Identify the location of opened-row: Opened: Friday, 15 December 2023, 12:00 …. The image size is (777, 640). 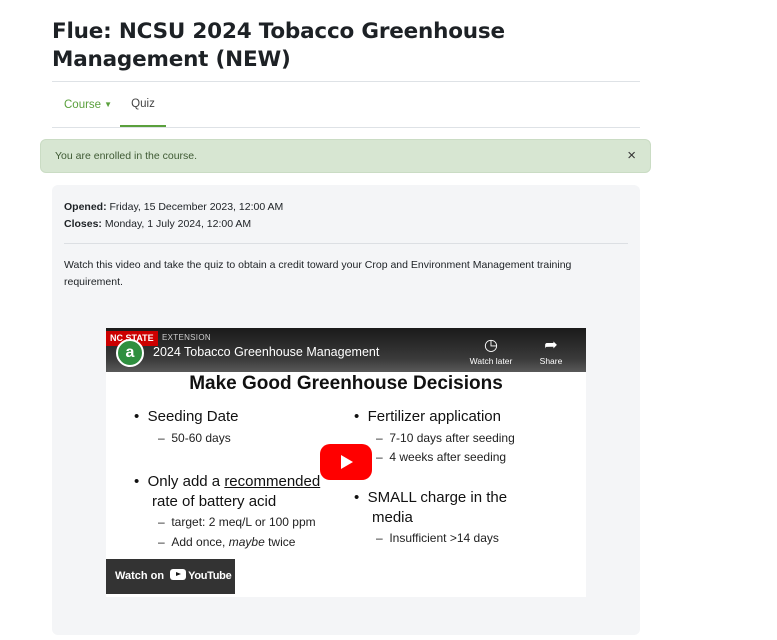
(173, 207).